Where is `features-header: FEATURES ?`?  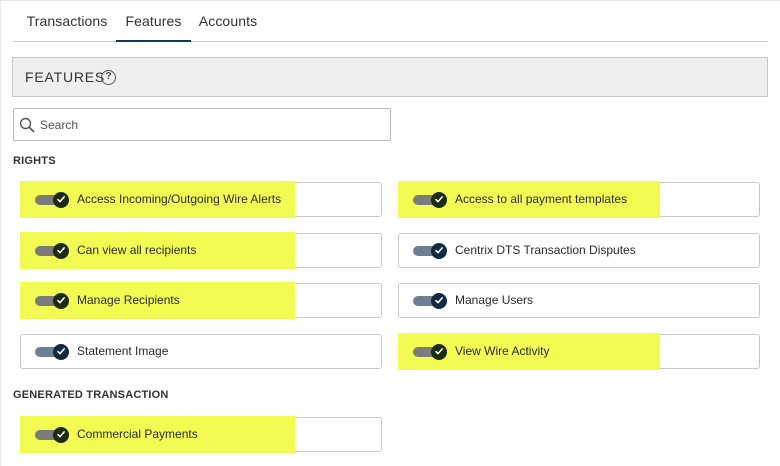
features-header: FEATURES ? is located at coordinates (390, 77).